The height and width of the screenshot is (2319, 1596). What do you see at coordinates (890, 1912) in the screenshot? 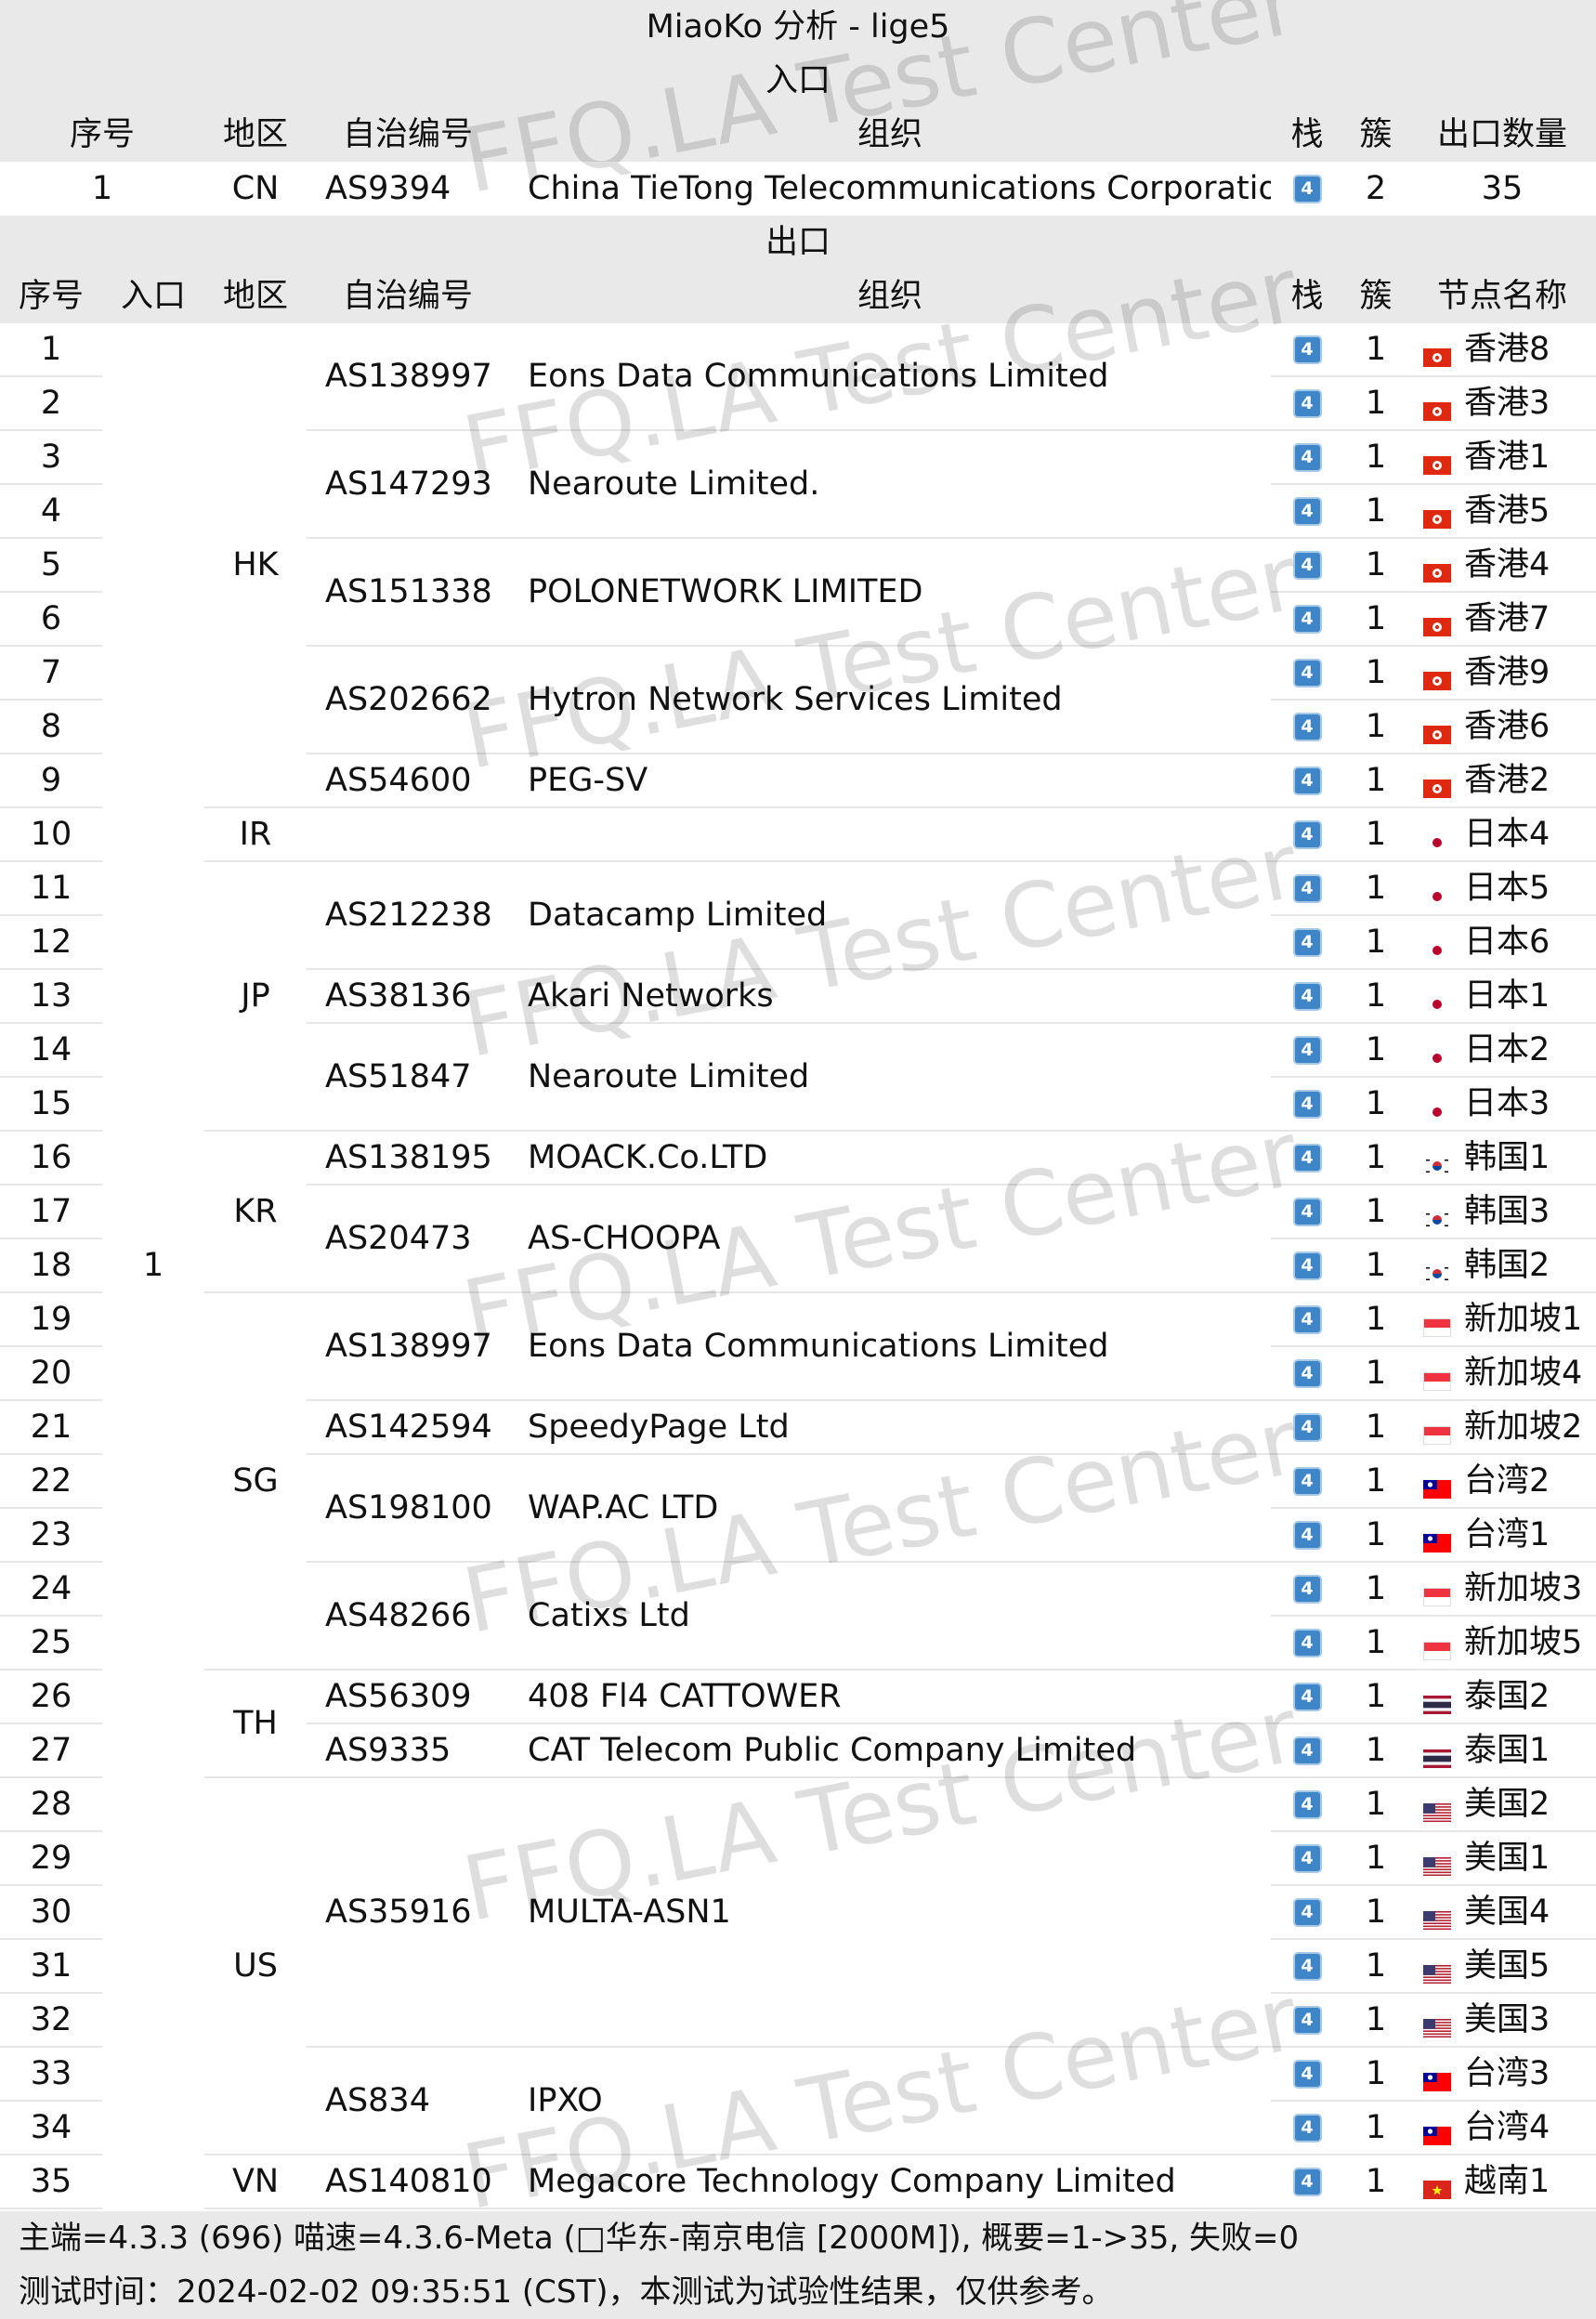
I see `exit-org: MULTA-ASN1` at bounding box center [890, 1912].